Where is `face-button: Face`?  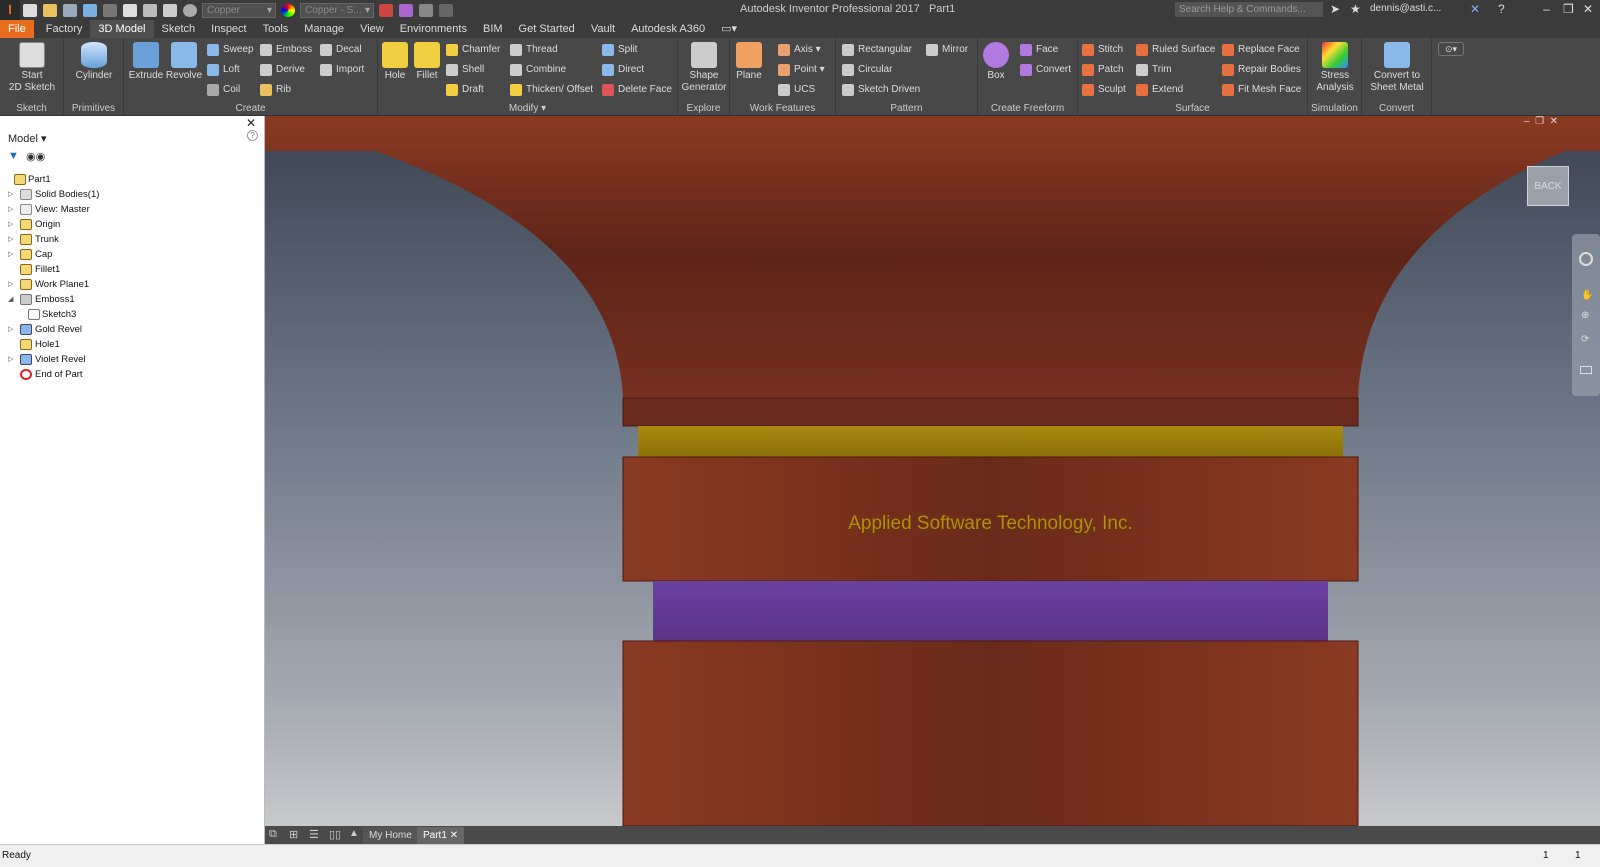
face-button: Face is located at coordinates (1039, 50).